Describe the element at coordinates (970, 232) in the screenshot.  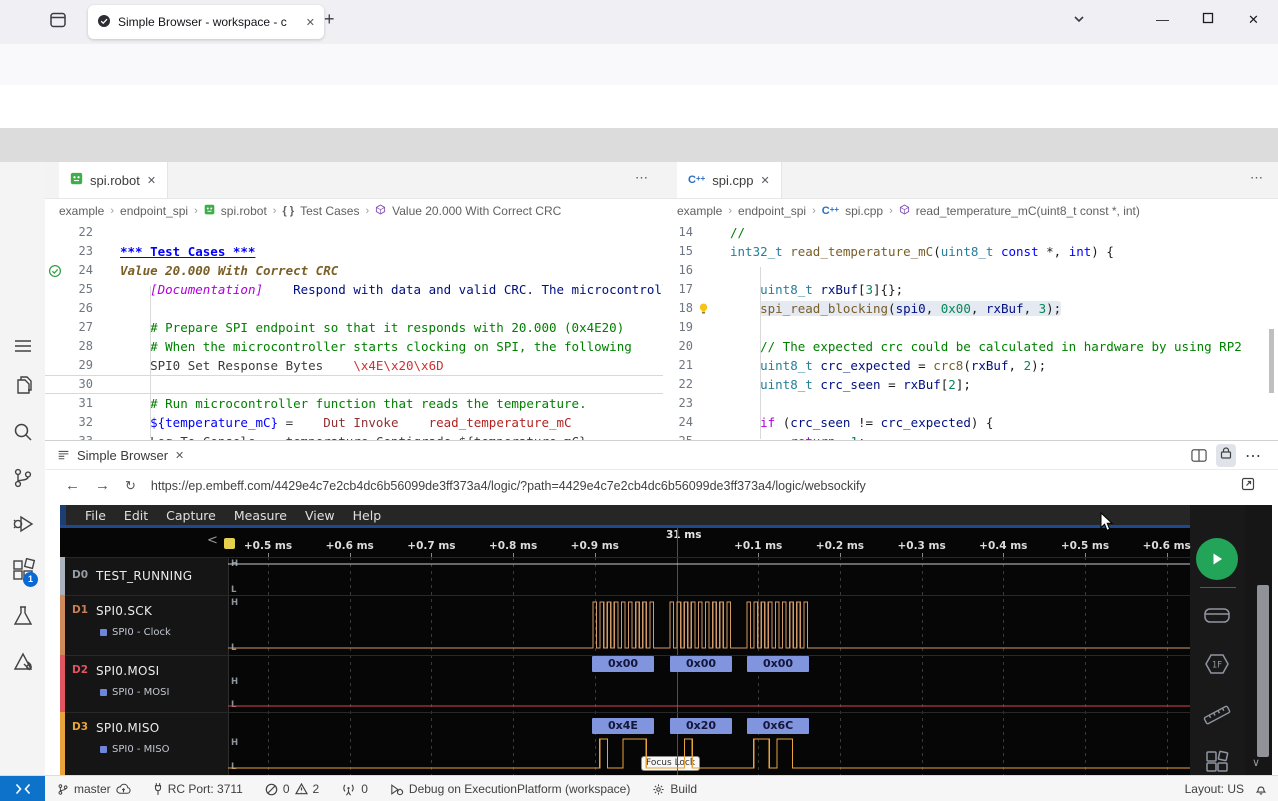
I see `code-line-14: 14 //` at that location.